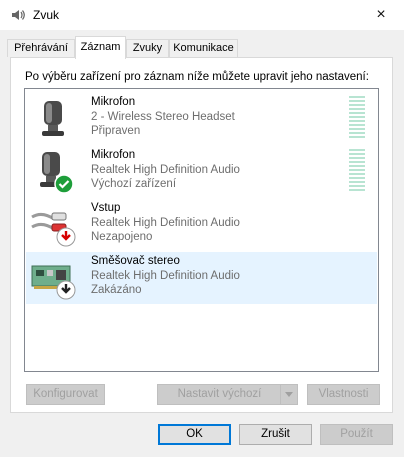  Describe the element at coordinates (116, 290) in the screenshot. I see `device-status: Zakázáno` at that location.